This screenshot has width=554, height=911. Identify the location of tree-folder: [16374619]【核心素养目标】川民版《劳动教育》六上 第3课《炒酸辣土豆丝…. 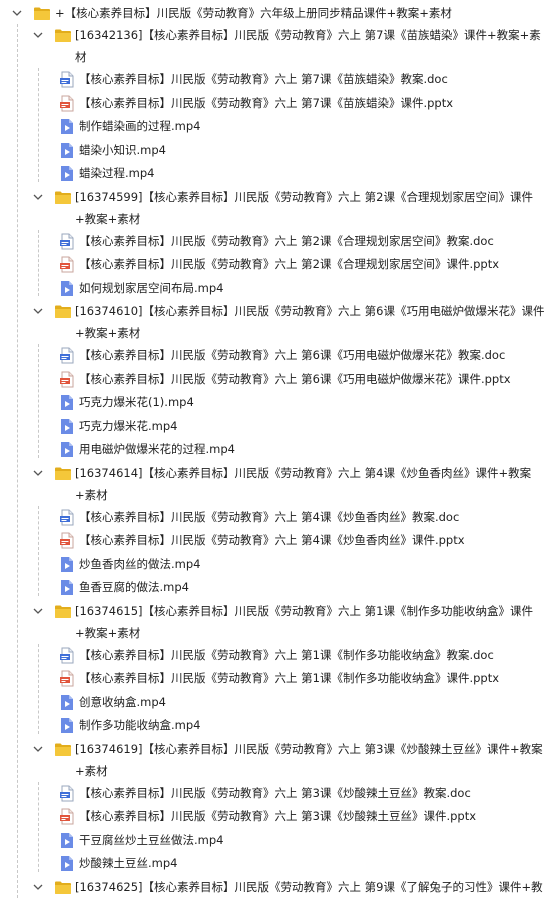
(277, 760).